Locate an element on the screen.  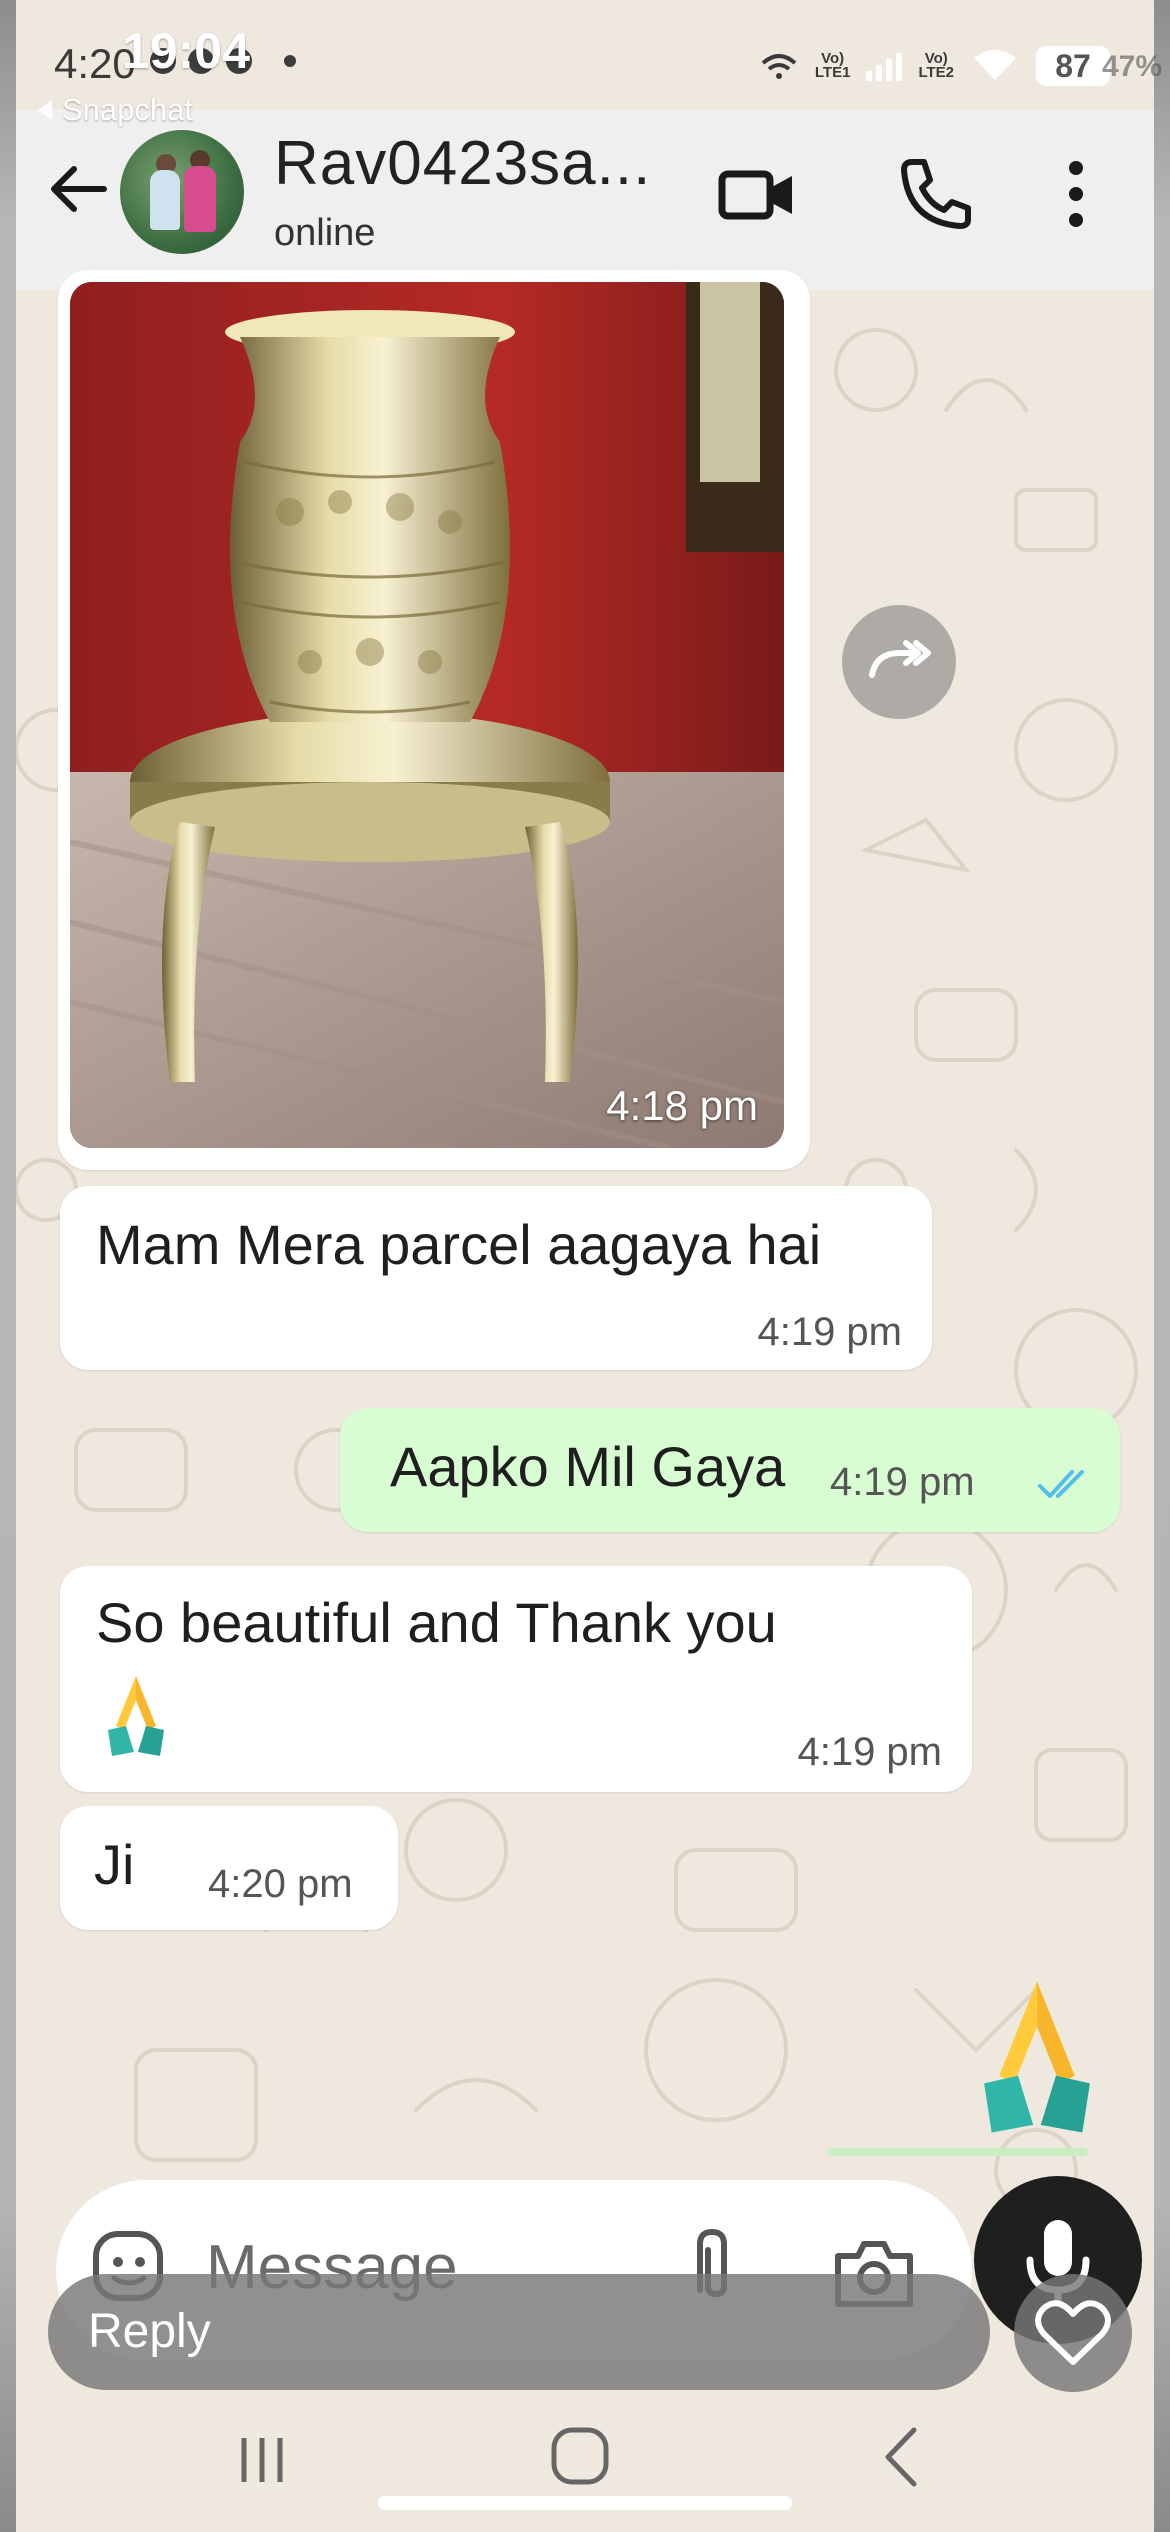
message-text: Aapko Mil Gaya is located at coordinates (588, 1466).